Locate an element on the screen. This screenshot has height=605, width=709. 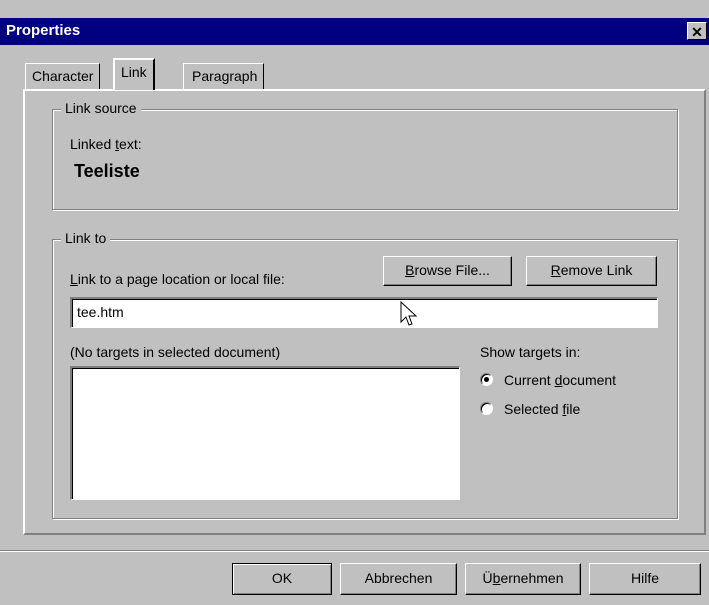
location-input: tee.htm is located at coordinates (364, 312).